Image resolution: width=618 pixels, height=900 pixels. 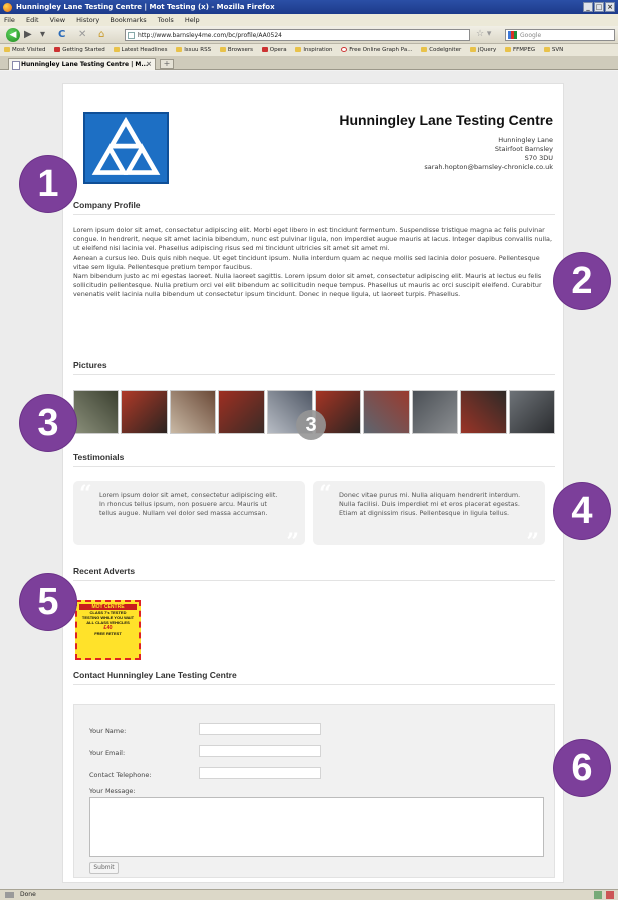 I want to click on menu-view: View, so click(x=57, y=20).